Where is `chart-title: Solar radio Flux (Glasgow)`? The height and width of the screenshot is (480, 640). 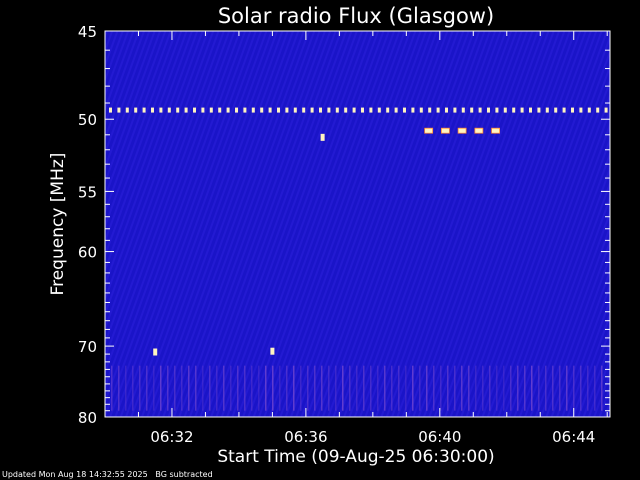
chart-title: Solar radio Flux (Glasgow) is located at coordinates (356, 16).